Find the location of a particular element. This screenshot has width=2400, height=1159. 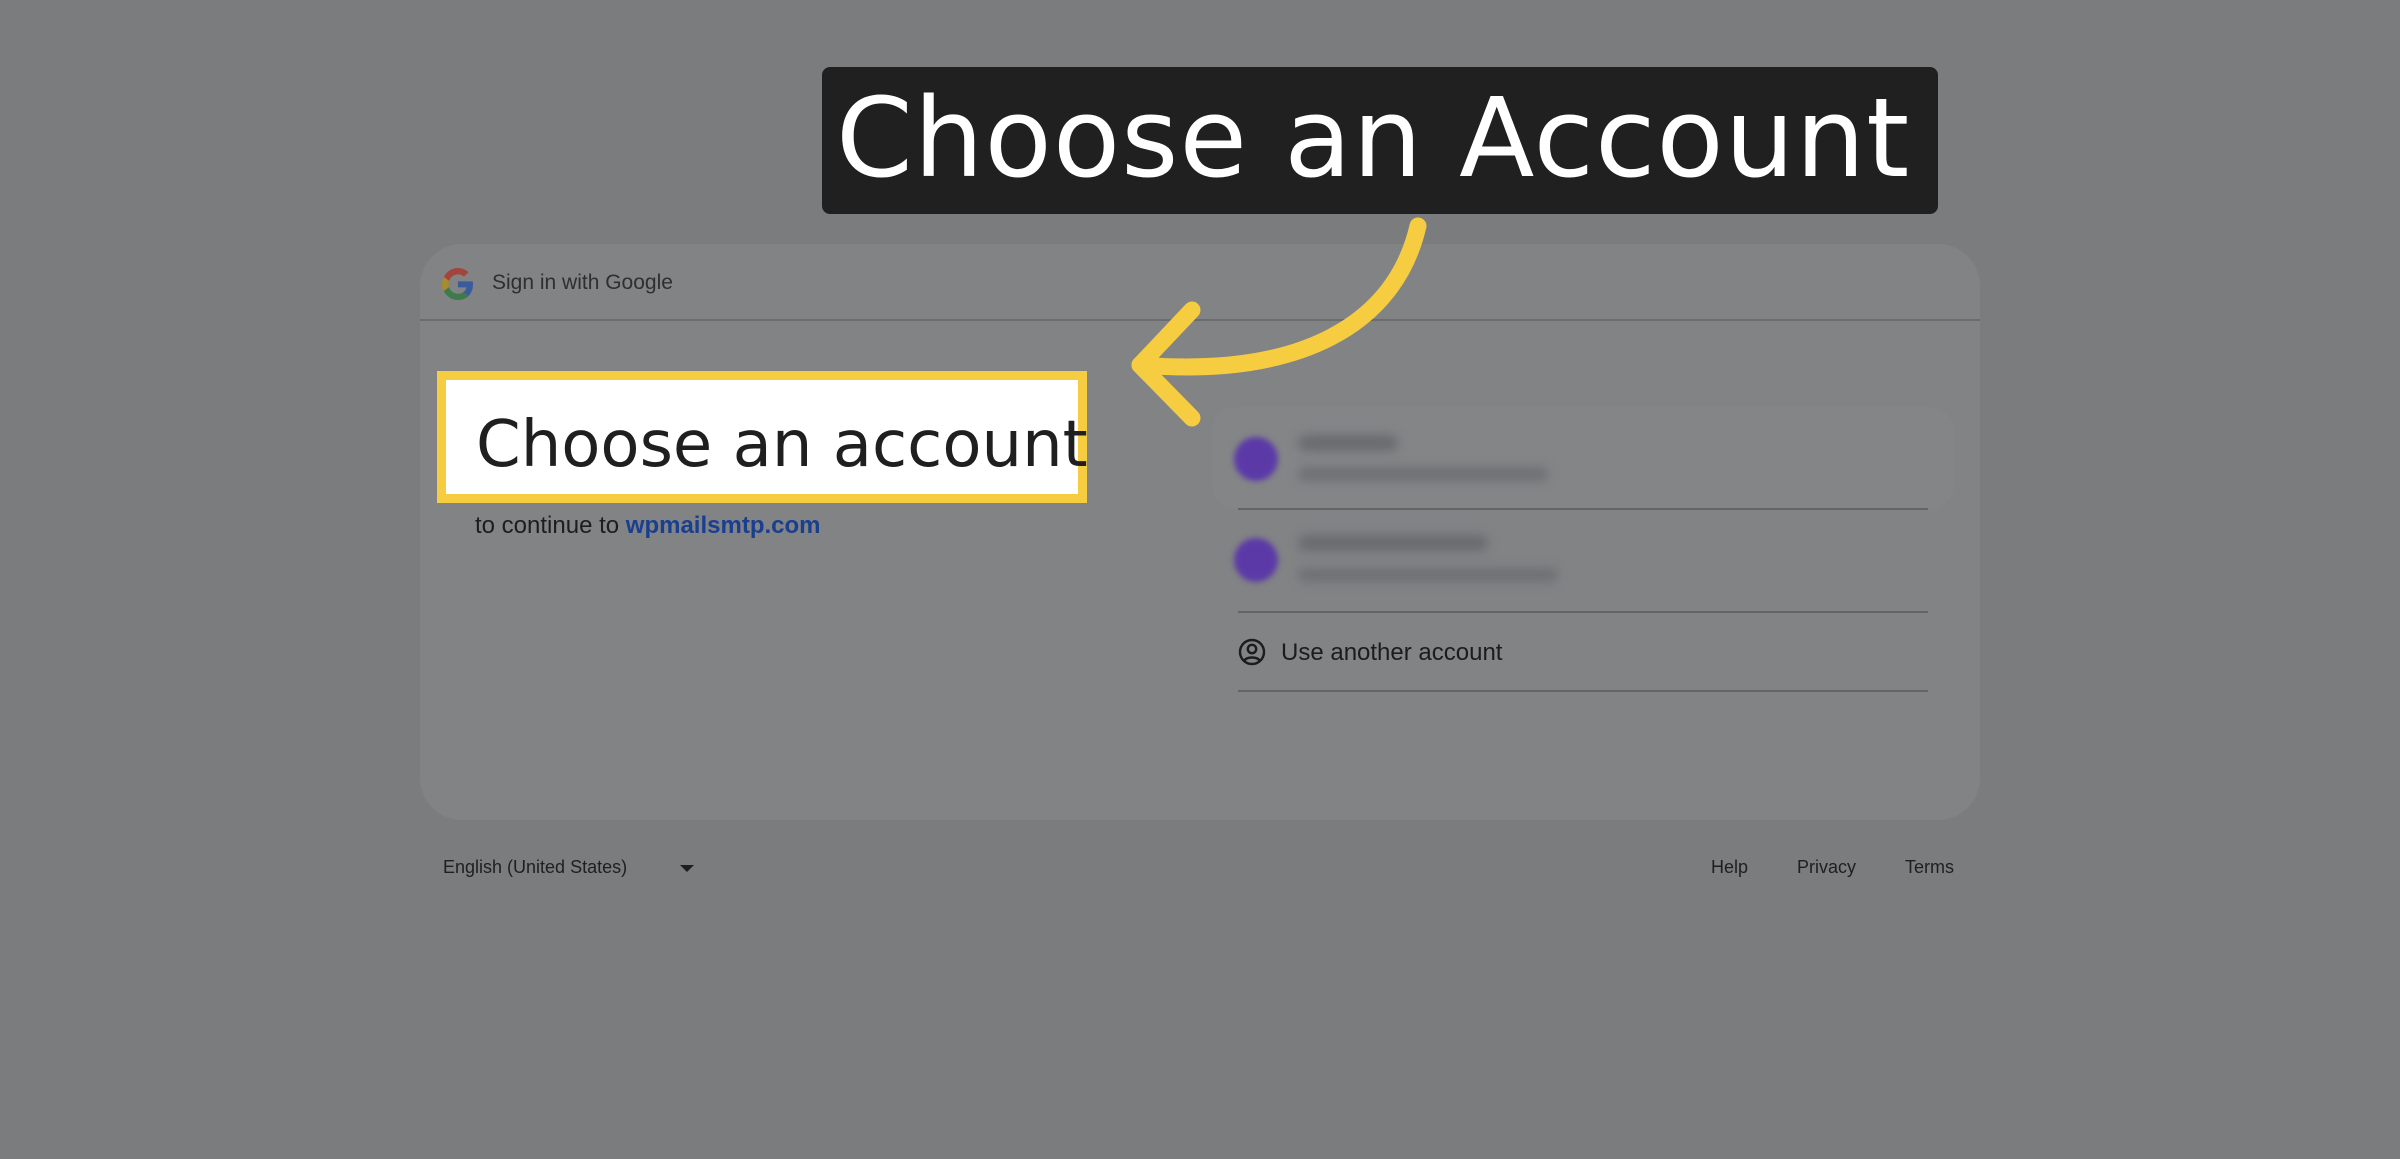

heading-highlight: Choose an account is located at coordinates (762, 437).